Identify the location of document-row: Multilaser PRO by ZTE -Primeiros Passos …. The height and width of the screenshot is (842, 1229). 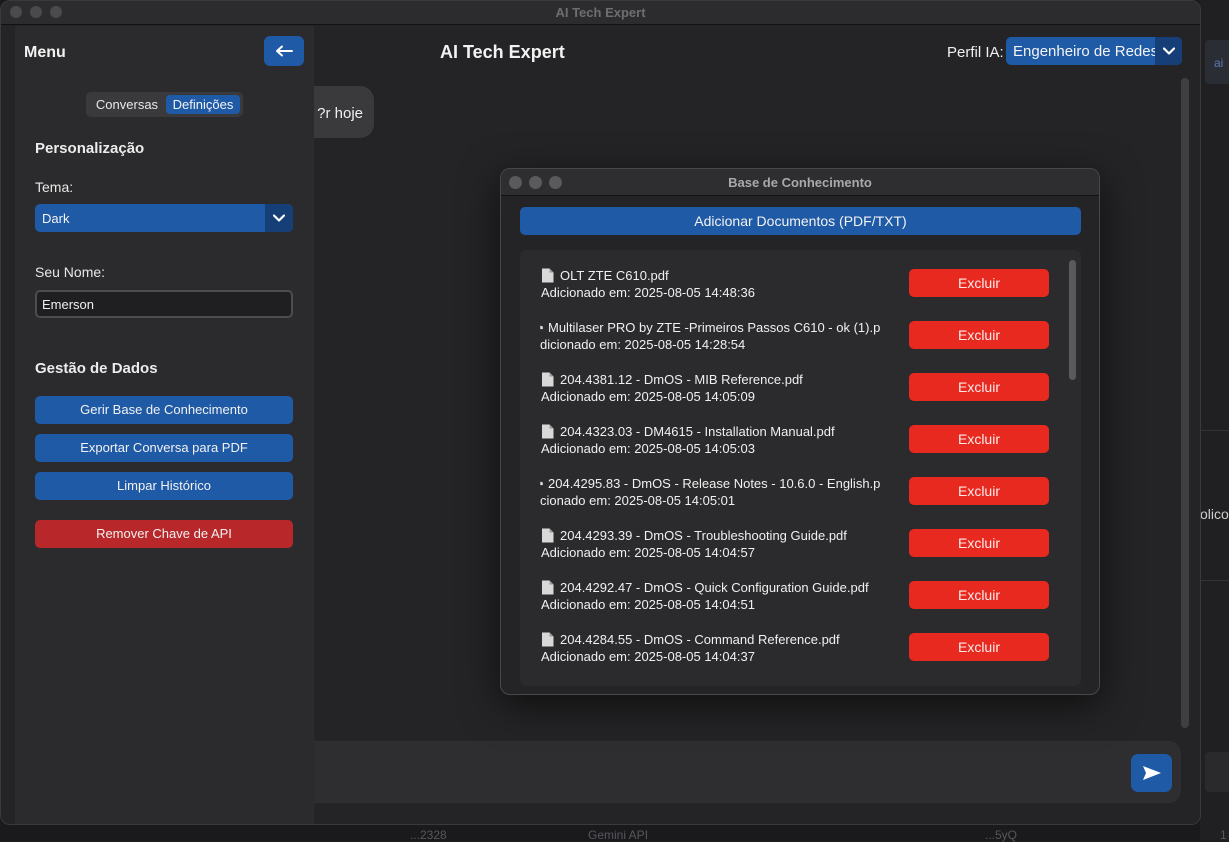
(790, 345).